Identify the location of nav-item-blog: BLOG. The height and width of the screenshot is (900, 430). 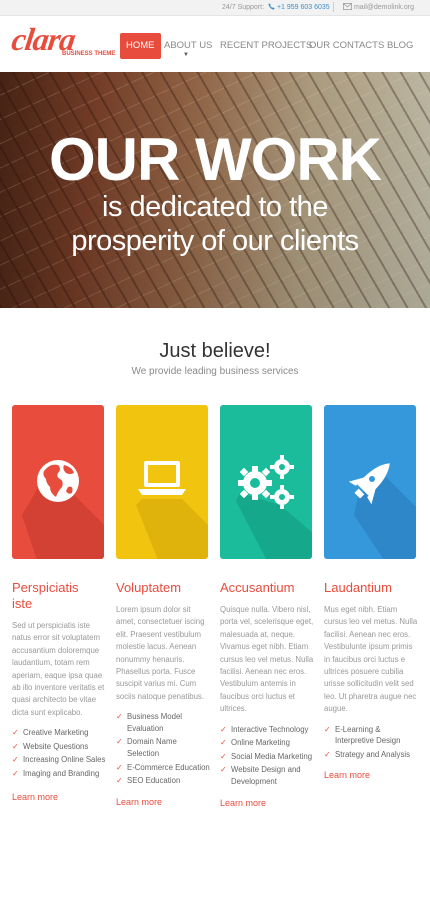
(400, 46).